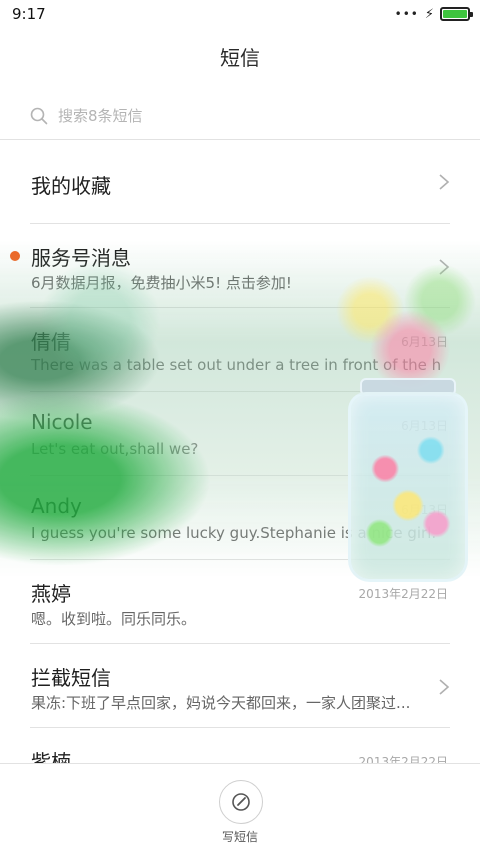  What do you see at coordinates (240, 602) in the screenshot?
I see `list-item-conversation: 燕婷 2013年2月22日 嗯。收到啦。同乐同乐。` at bounding box center [240, 602].